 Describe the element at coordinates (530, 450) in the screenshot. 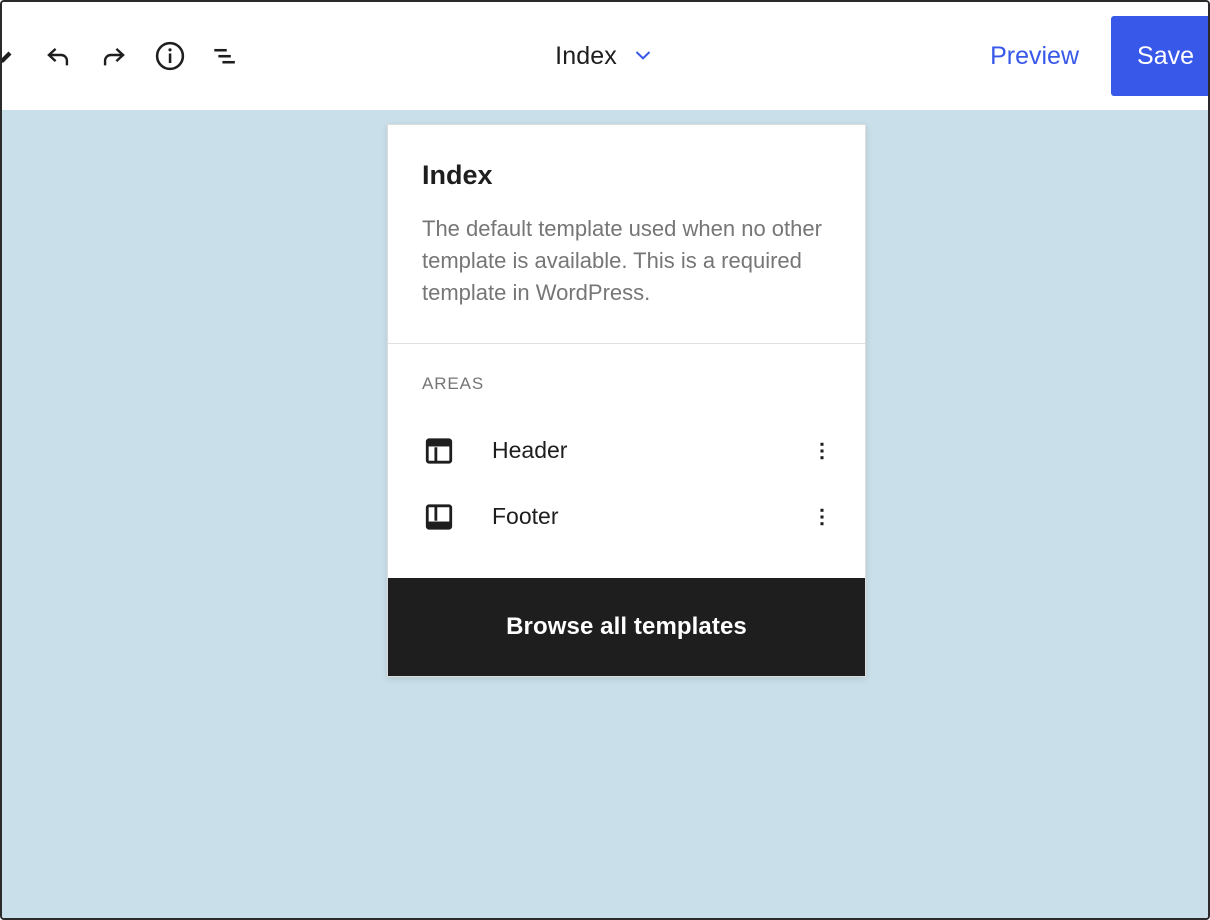

I see `area-label: Header` at that location.